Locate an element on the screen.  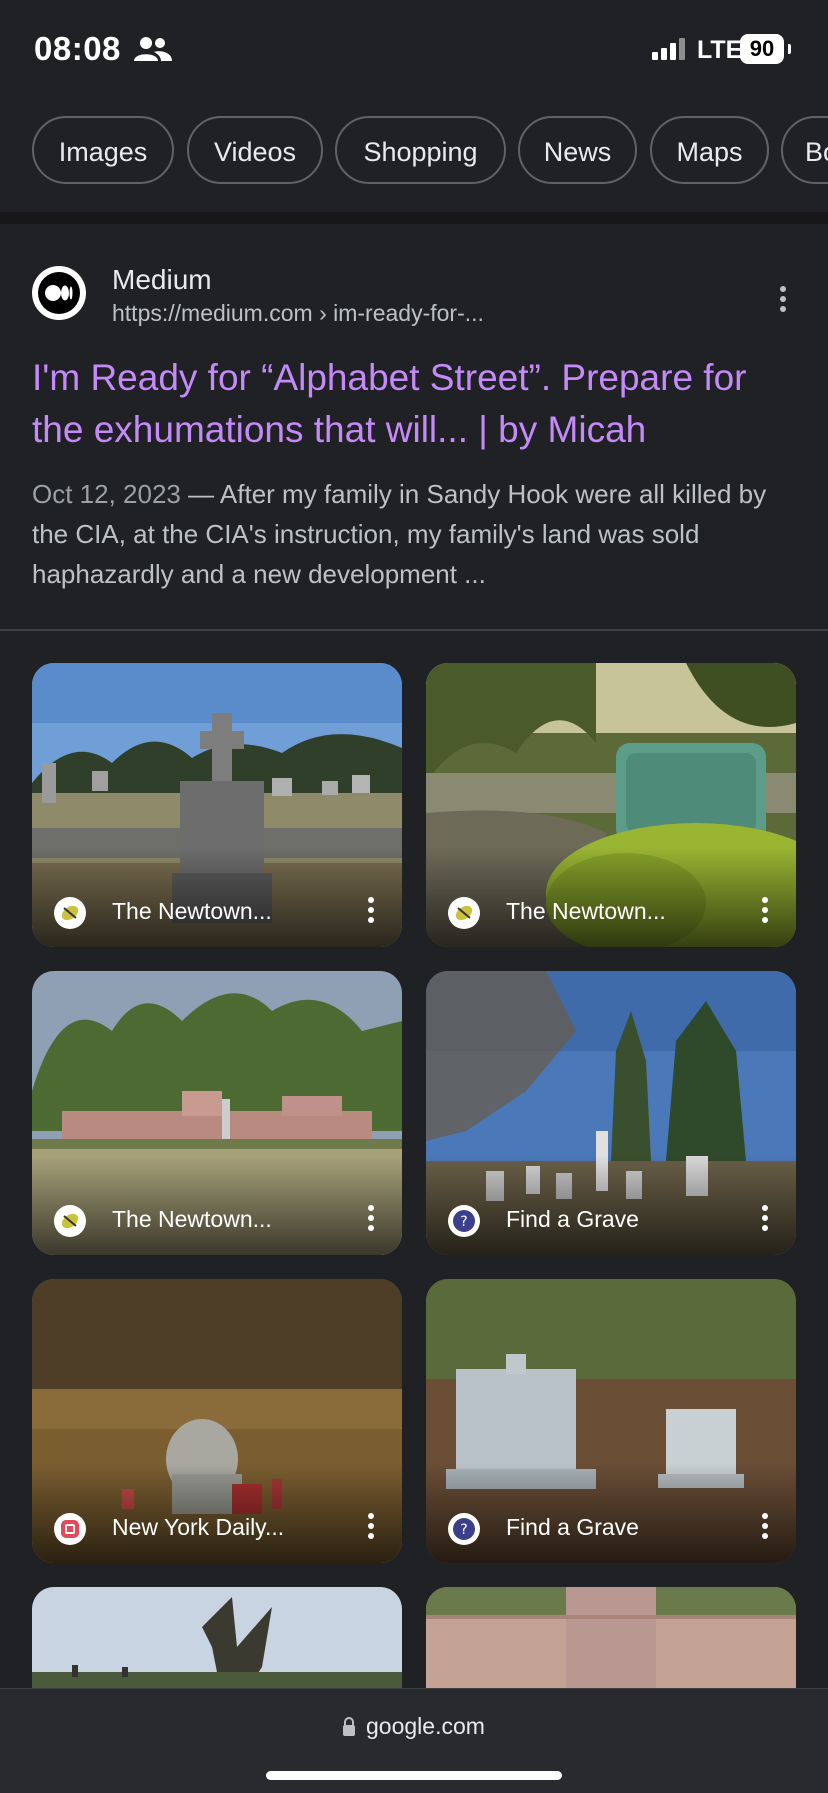
signal-icon is located at coordinates (668, 49).